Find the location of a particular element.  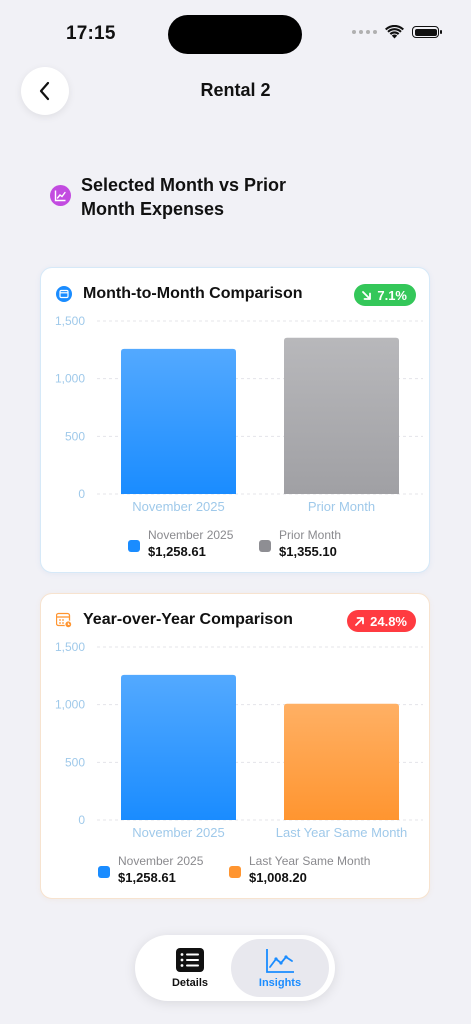

legend-value: $1,008.20 is located at coordinates (278, 877).